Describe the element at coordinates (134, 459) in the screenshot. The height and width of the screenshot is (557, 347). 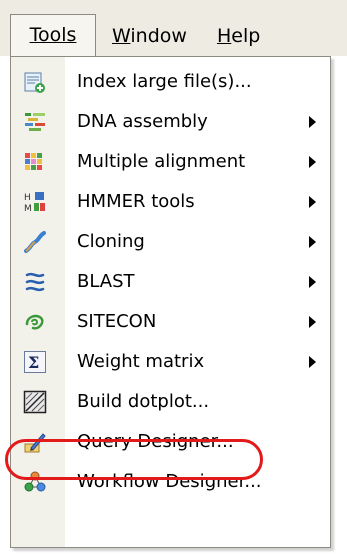
I see `highlight-annotation-oval` at that location.